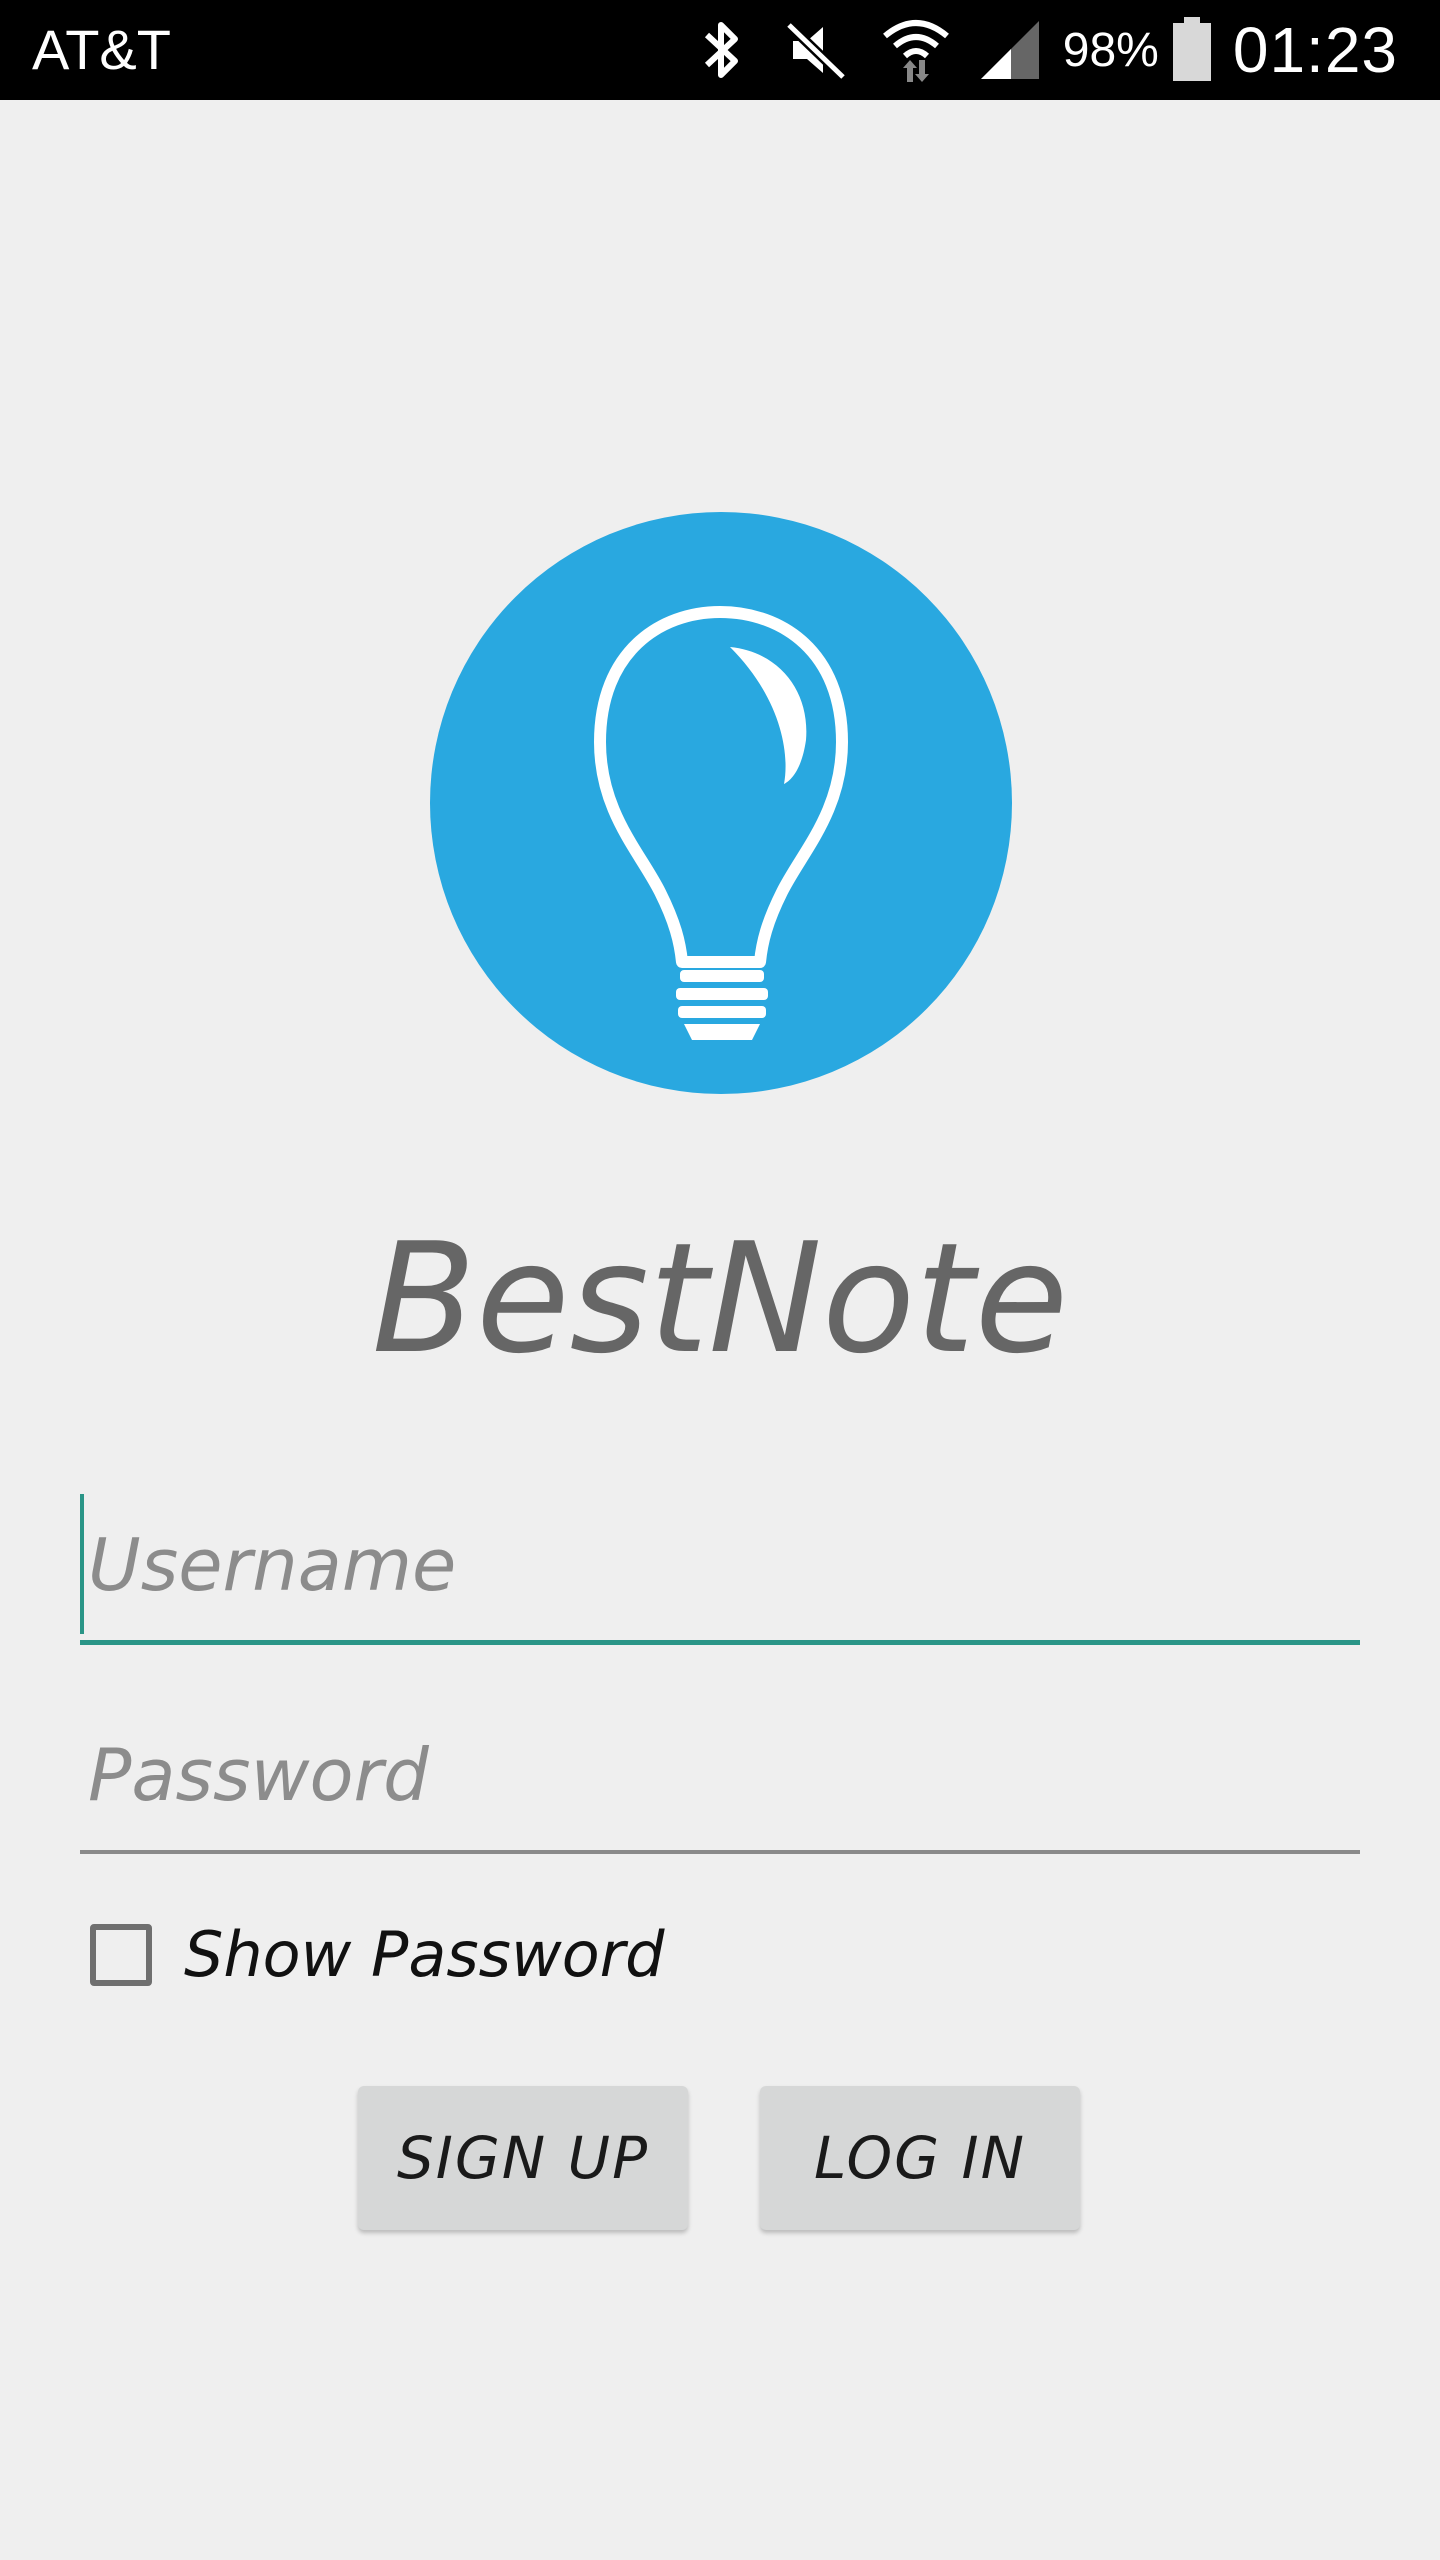 This screenshot has height=2560, width=1440. What do you see at coordinates (121, 1954) in the screenshot?
I see `show-password-checkbox` at bounding box center [121, 1954].